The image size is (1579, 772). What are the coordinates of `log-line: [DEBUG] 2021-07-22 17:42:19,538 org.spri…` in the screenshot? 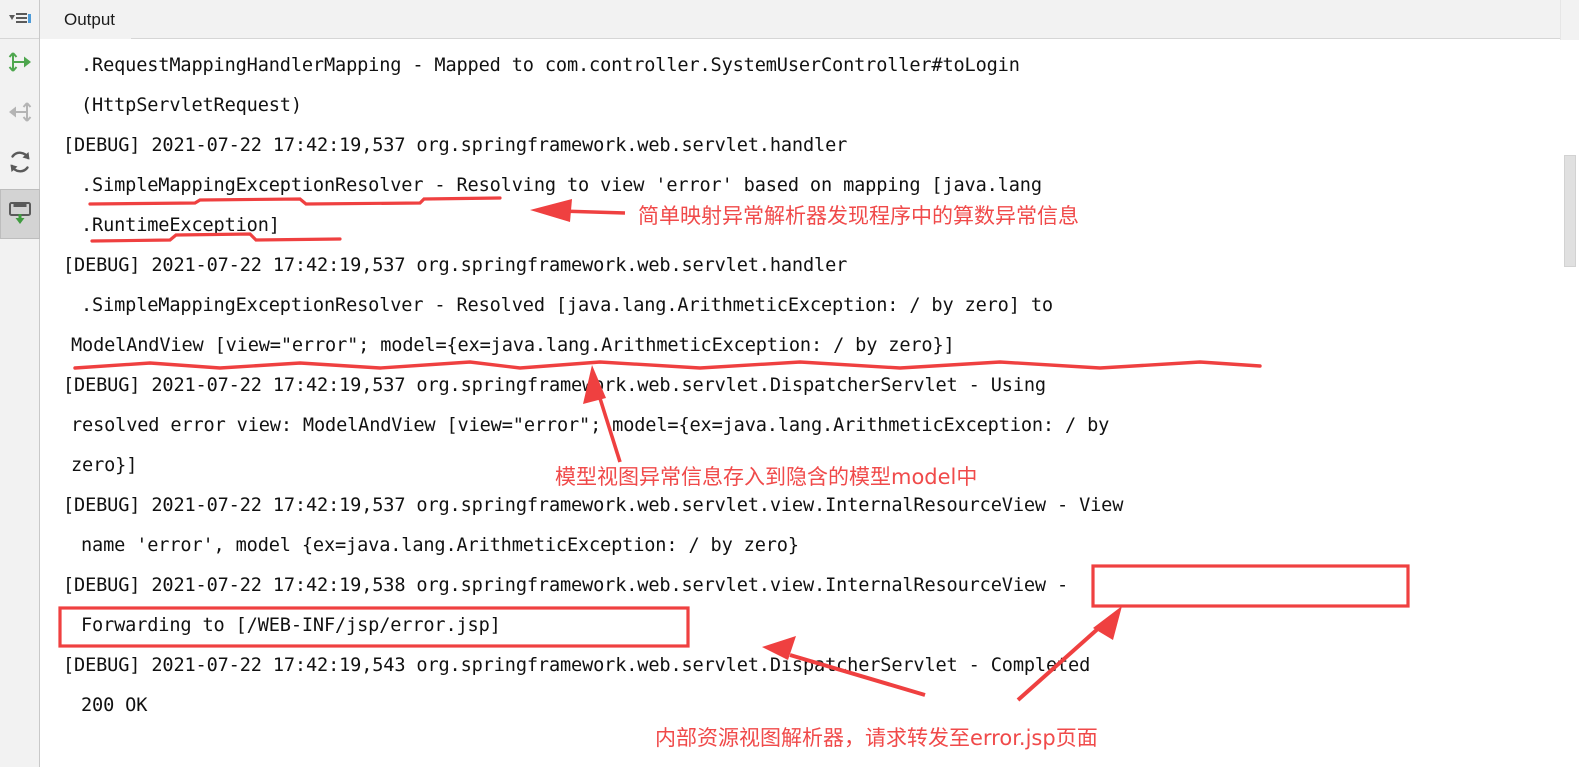 It's located at (566, 585).